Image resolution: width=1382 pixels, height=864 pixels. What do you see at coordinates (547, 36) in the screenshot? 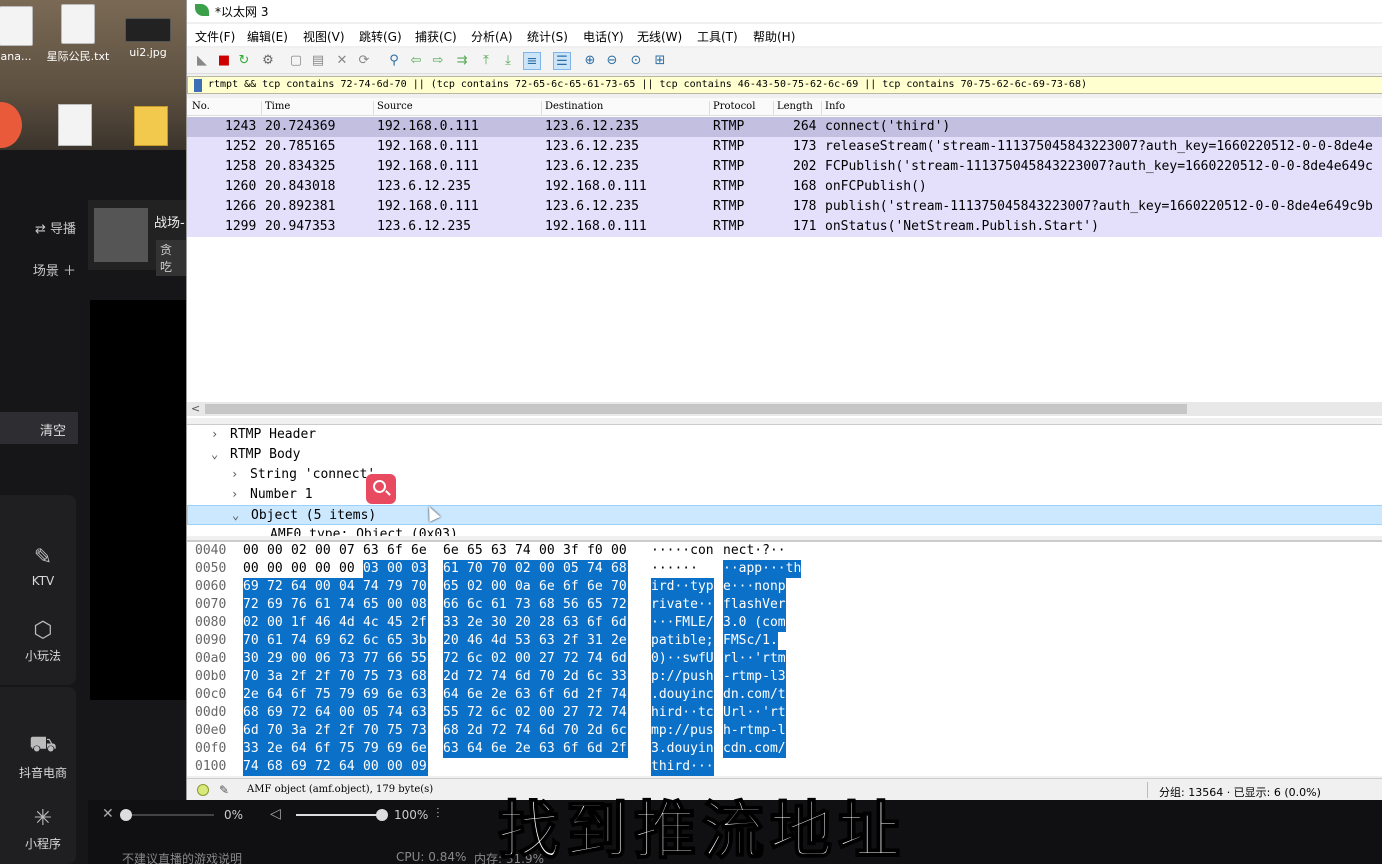
I see `menu-statistics: 统计(S)` at bounding box center [547, 36].